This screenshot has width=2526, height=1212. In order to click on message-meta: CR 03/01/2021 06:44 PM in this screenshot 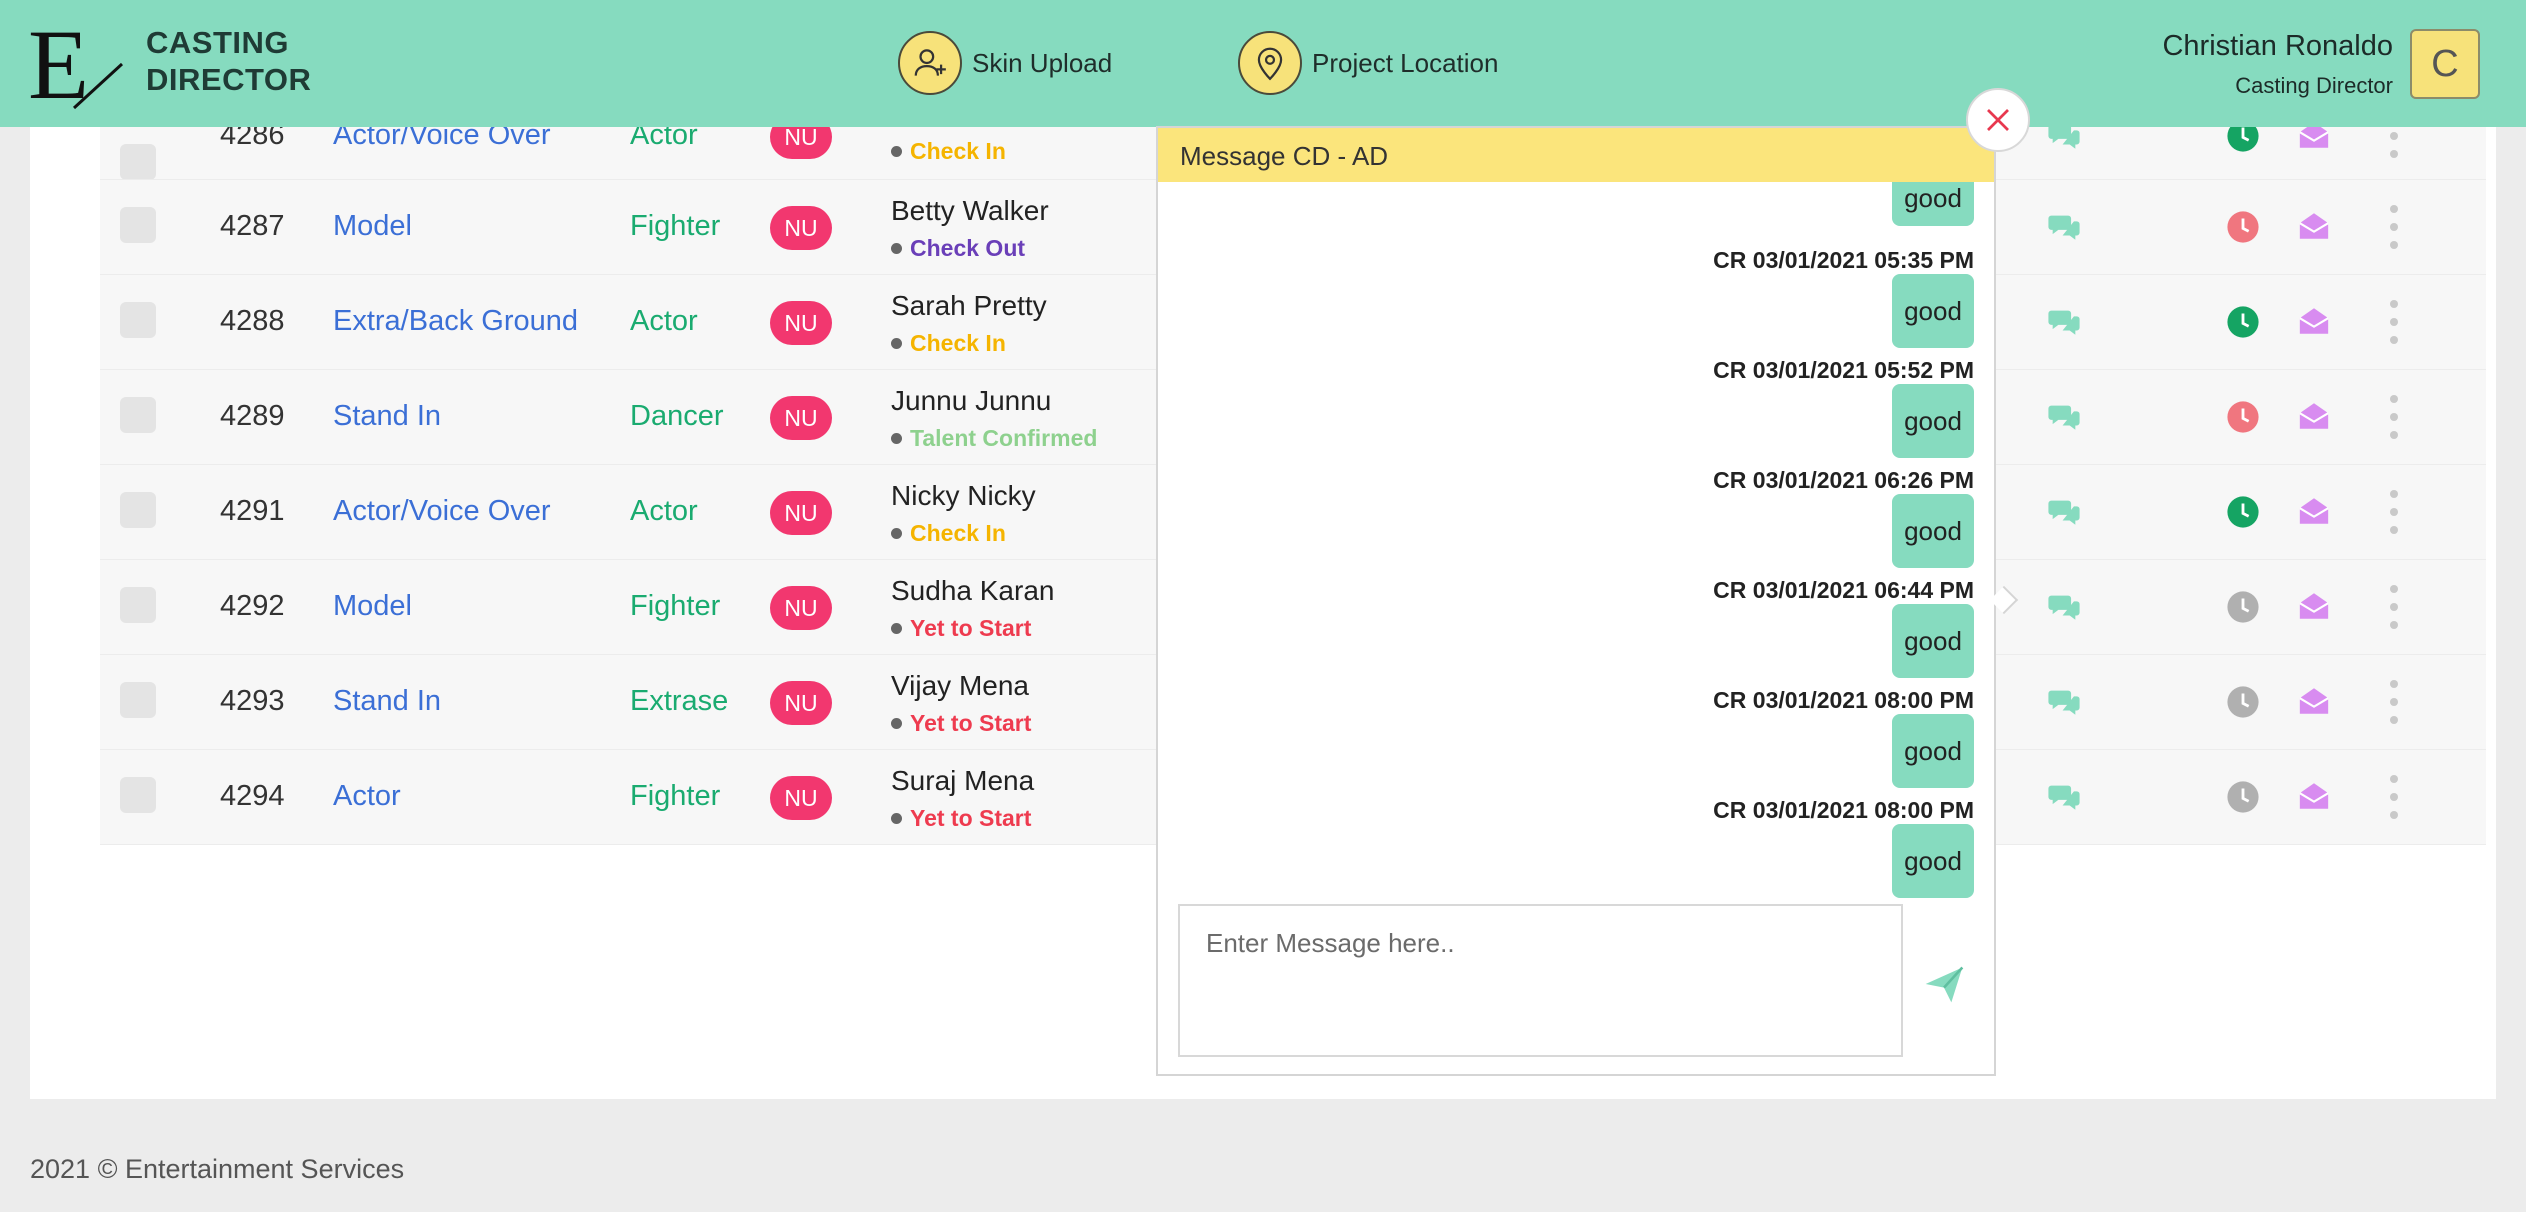, I will do `click(1843, 590)`.